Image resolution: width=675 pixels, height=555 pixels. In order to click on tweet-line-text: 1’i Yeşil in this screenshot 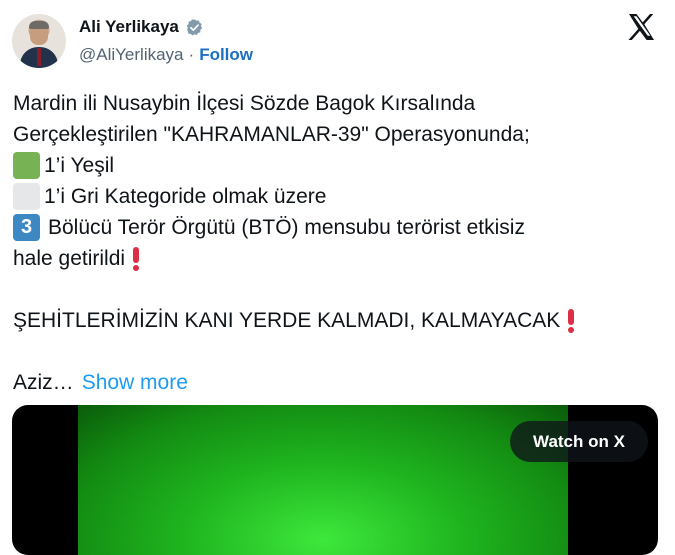, I will do `click(79, 165)`.